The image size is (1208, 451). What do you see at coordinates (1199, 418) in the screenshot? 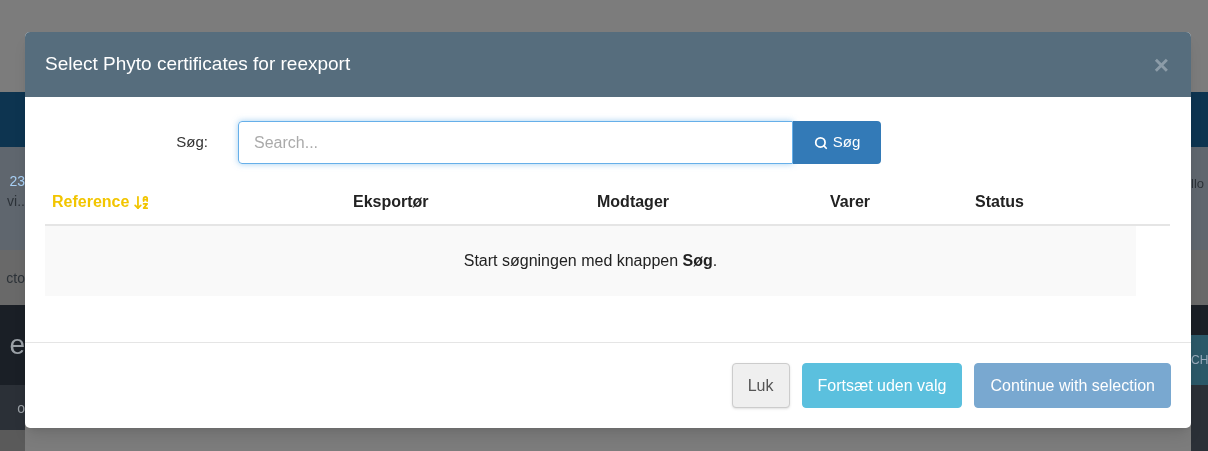
I see `backdrop-band` at bounding box center [1199, 418].